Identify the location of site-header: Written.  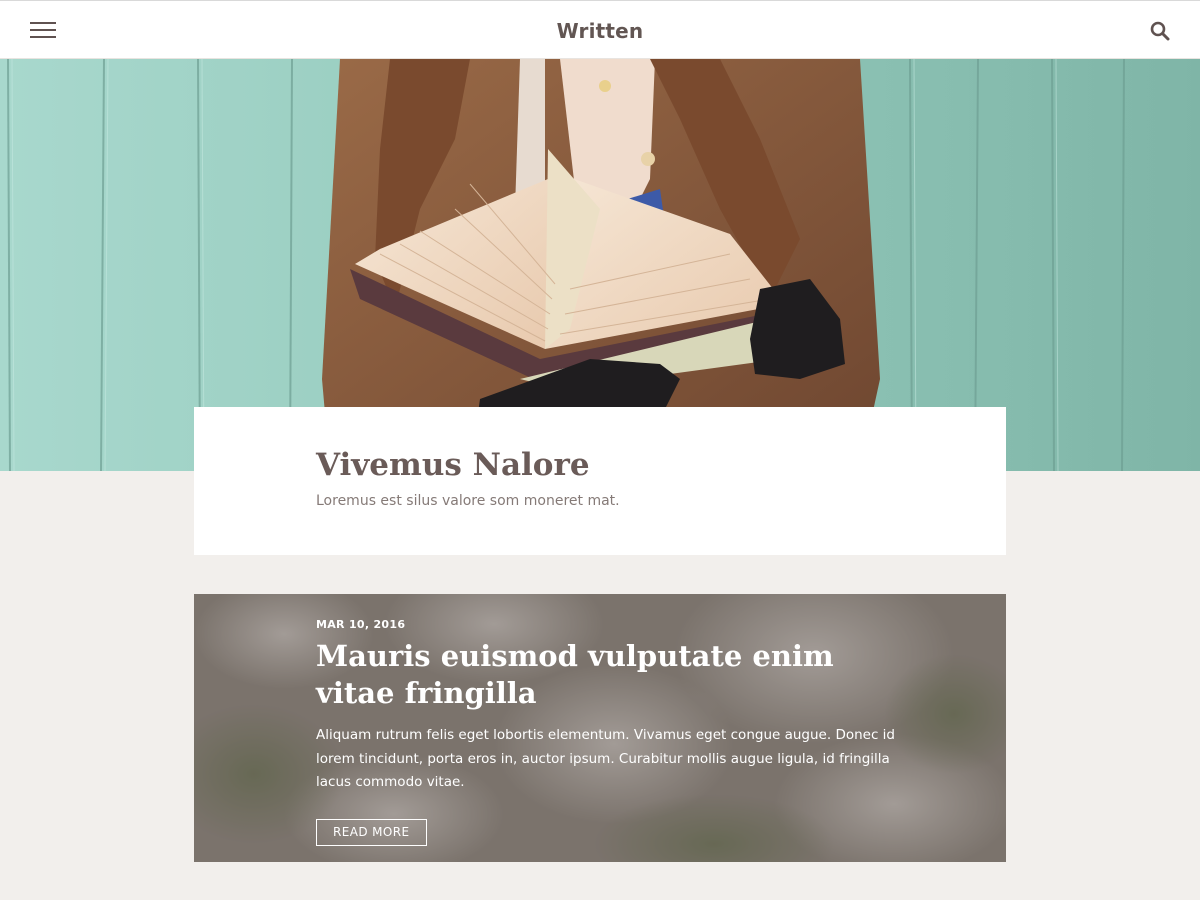
(600, 29).